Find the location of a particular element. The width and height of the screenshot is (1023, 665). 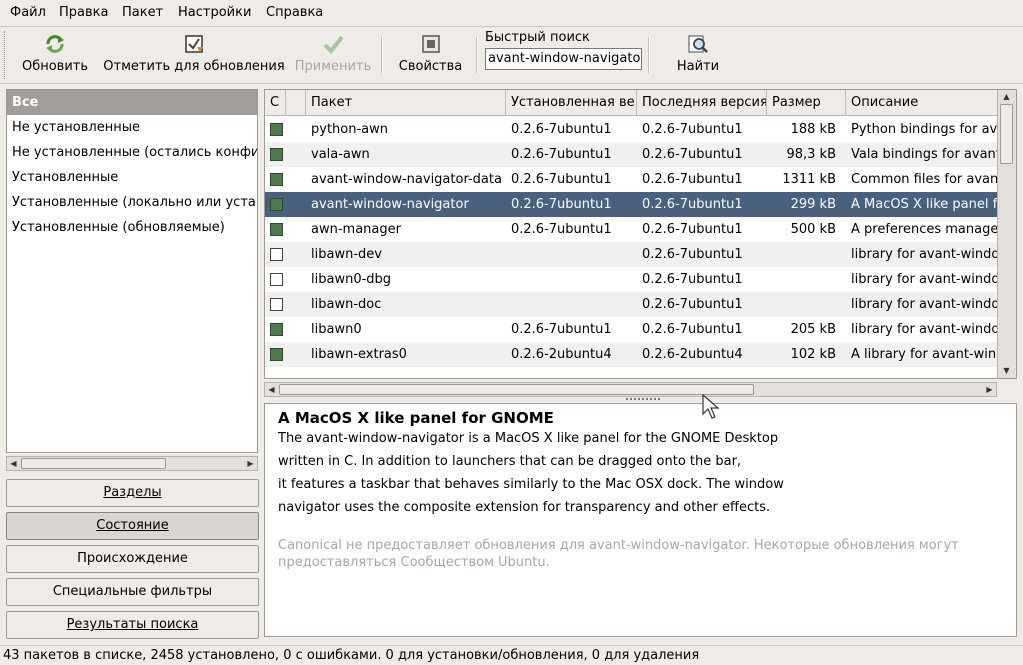

package-name: avant-window-navigator is located at coordinates (390, 204).